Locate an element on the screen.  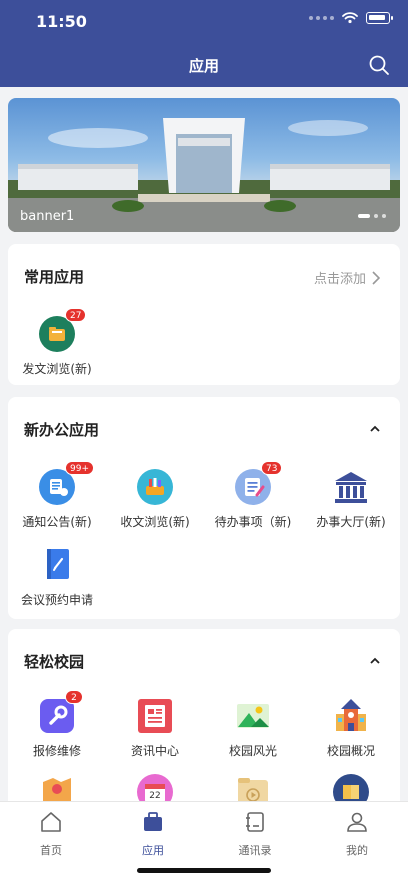
tab-label: 应用 is located at coordinates (153, 850).